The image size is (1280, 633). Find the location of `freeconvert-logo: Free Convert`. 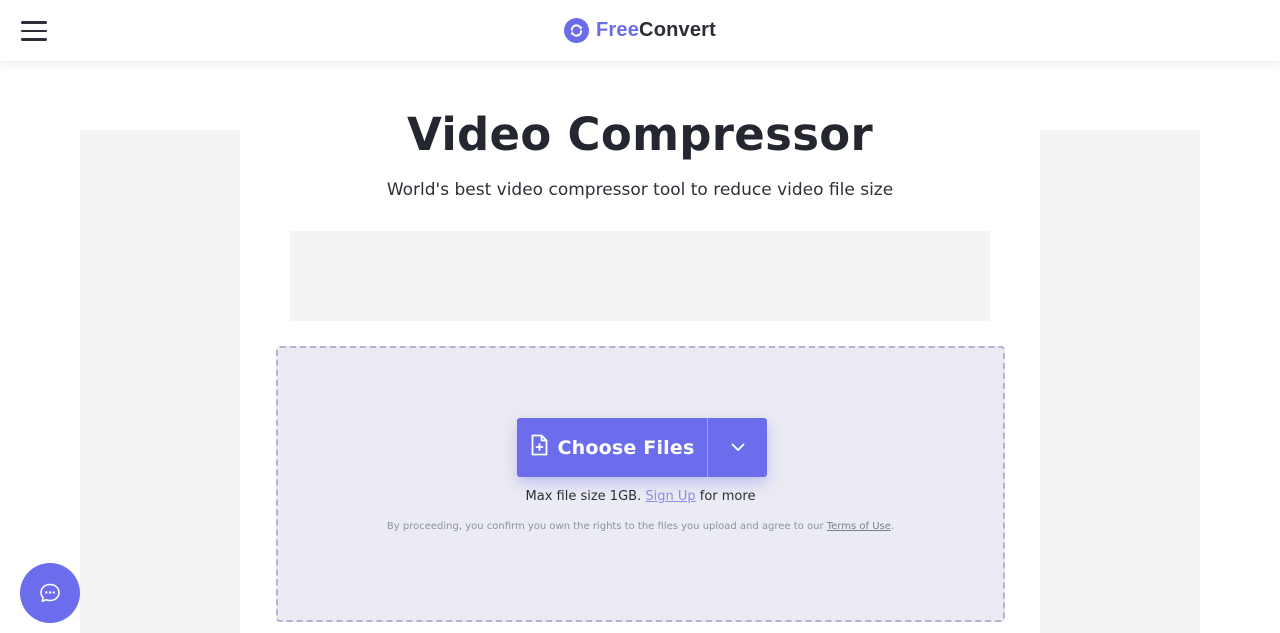

freeconvert-logo: Free Convert is located at coordinates (640, 30).